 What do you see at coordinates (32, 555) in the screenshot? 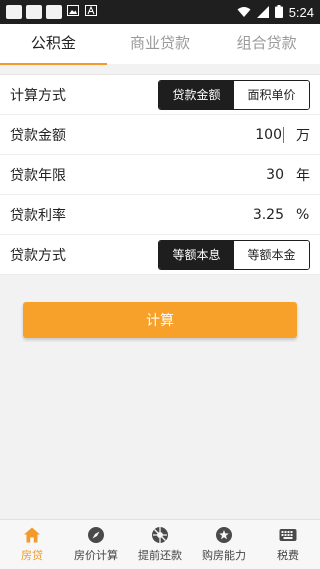
I see `nav-label: 房贷` at bounding box center [32, 555].